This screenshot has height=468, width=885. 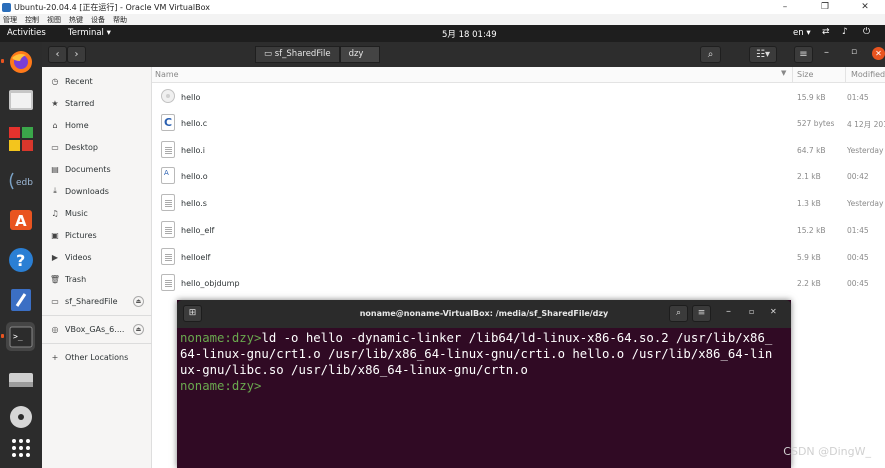 I want to click on terminal-icon: >_, so click(x=18, y=336).